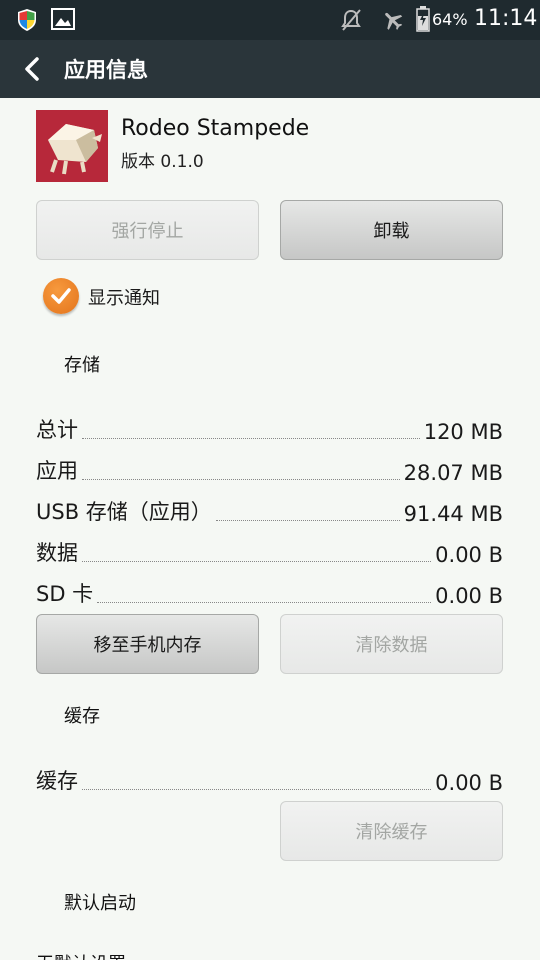 The image size is (540, 960). What do you see at coordinates (506, 18) in the screenshot?
I see `status-time: 11:14` at bounding box center [506, 18].